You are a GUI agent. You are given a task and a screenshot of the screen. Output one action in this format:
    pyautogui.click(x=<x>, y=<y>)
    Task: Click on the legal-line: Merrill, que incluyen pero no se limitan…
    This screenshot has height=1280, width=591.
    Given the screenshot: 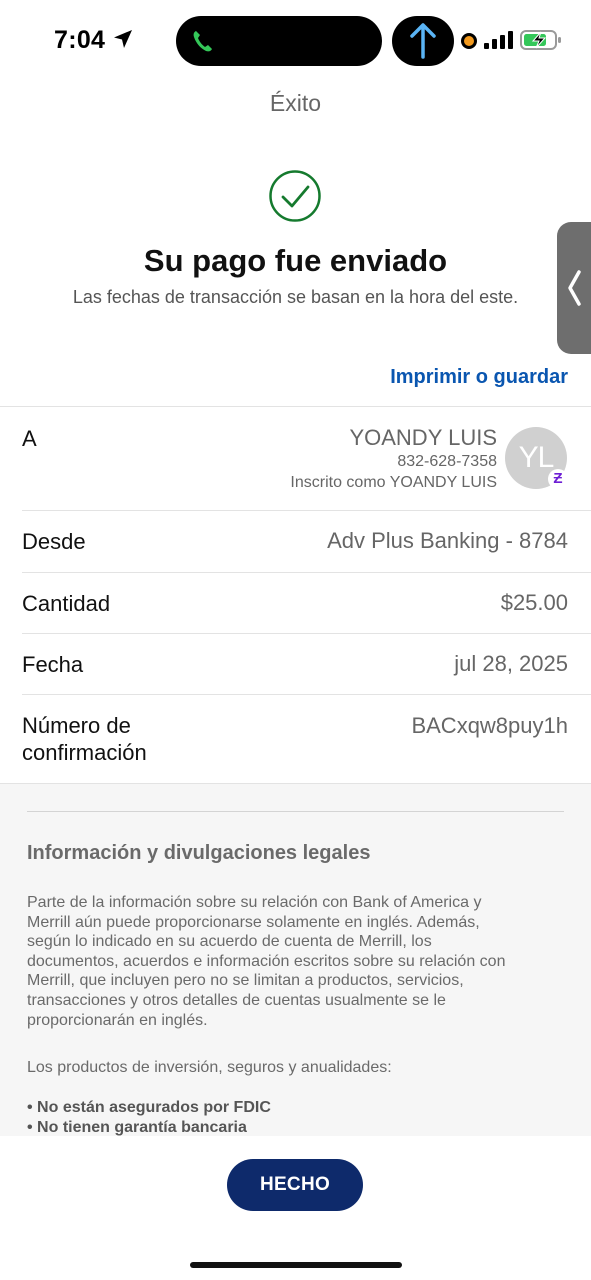 What is the action you would take?
    pyautogui.click(x=245, y=981)
    